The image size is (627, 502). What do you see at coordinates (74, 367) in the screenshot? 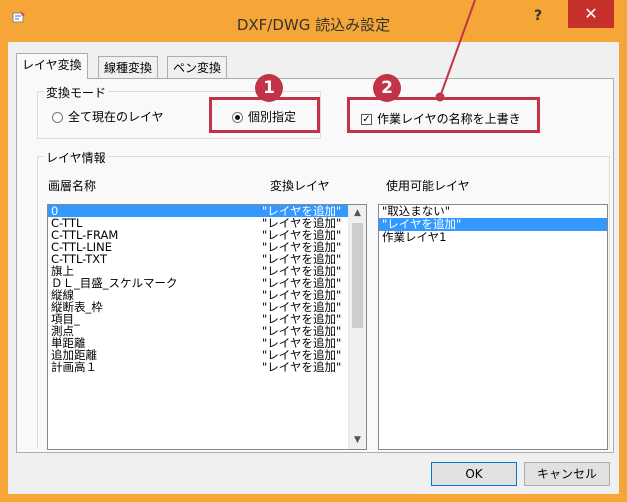
I see `layer-name: 計画高１` at bounding box center [74, 367].